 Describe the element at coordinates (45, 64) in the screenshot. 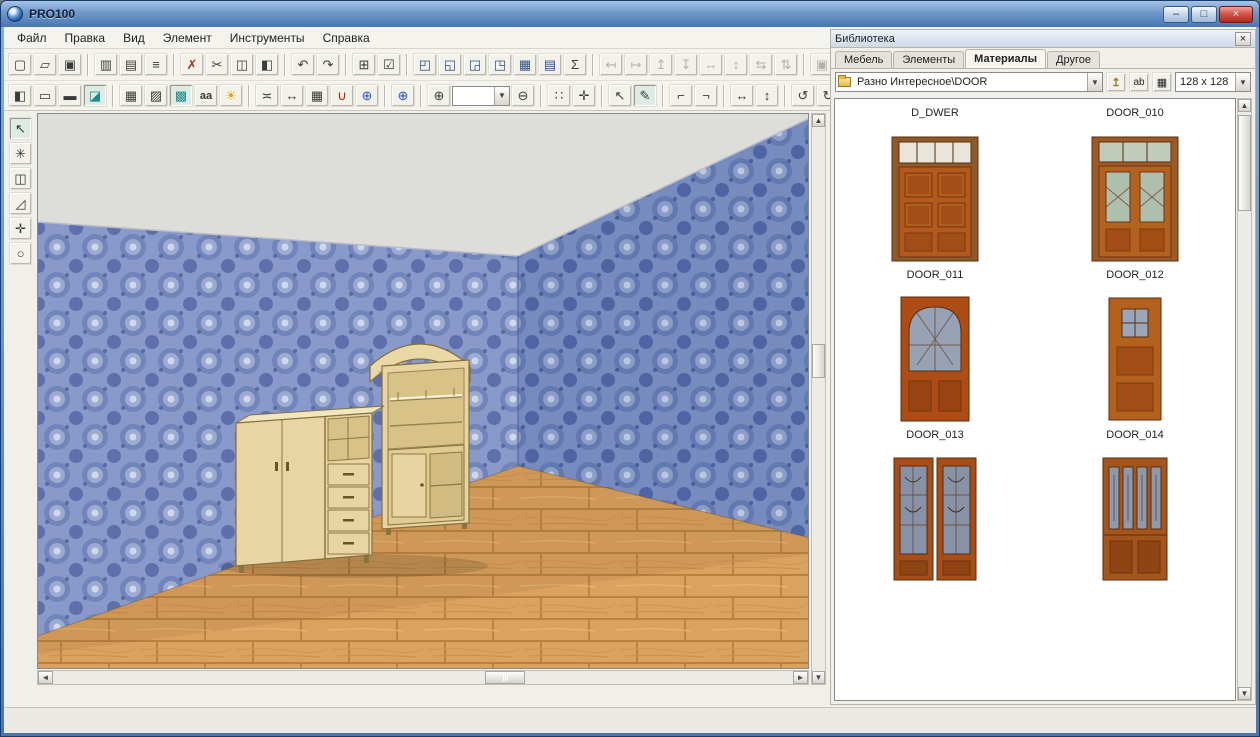

I see `open-file-button: ▱` at that location.